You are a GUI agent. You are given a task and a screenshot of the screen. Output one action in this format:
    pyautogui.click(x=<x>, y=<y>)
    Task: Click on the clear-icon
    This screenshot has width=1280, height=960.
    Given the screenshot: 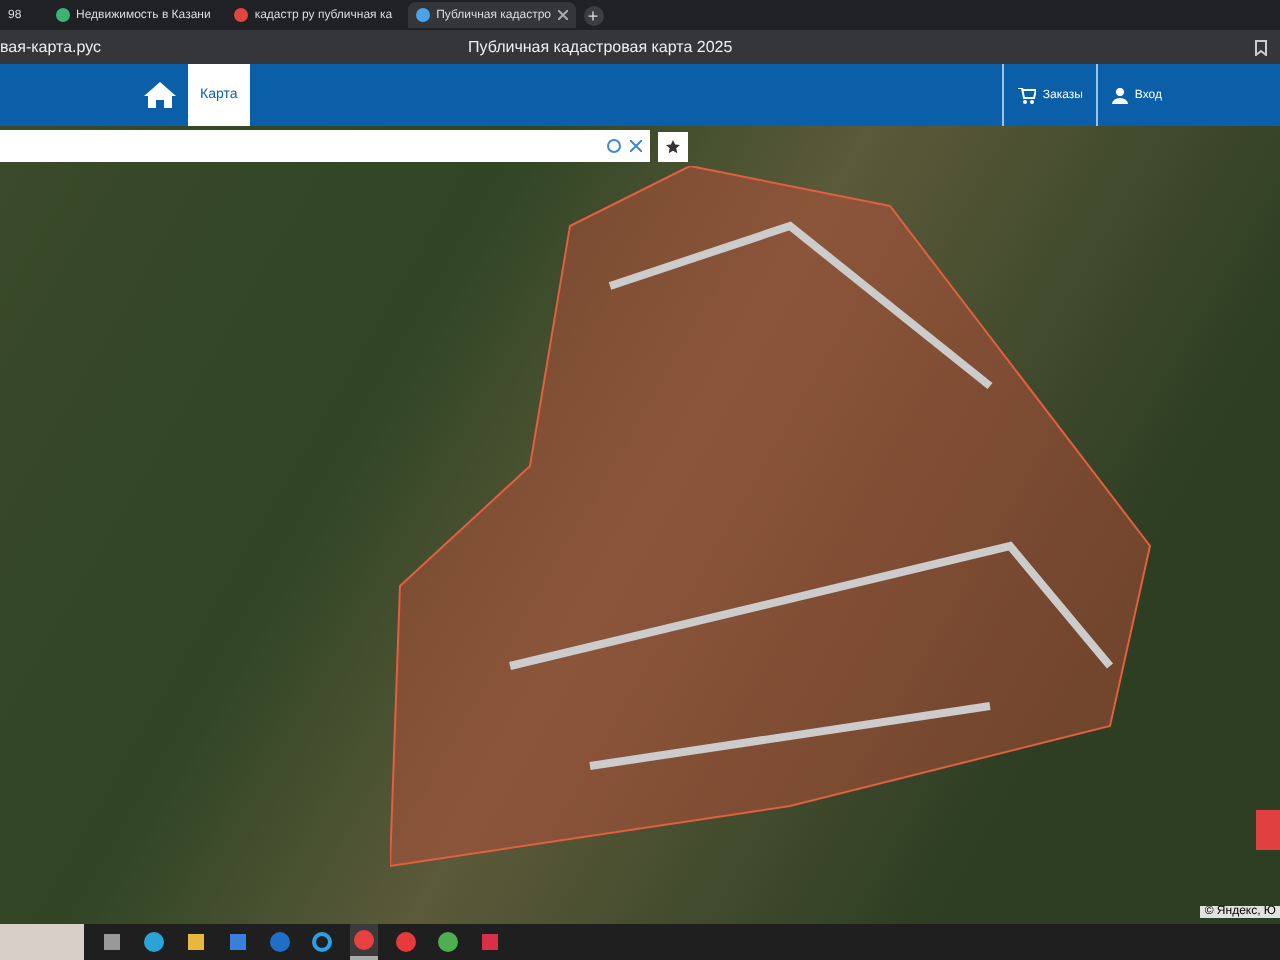 What is the action you would take?
    pyautogui.click(x=636, y=146)
    